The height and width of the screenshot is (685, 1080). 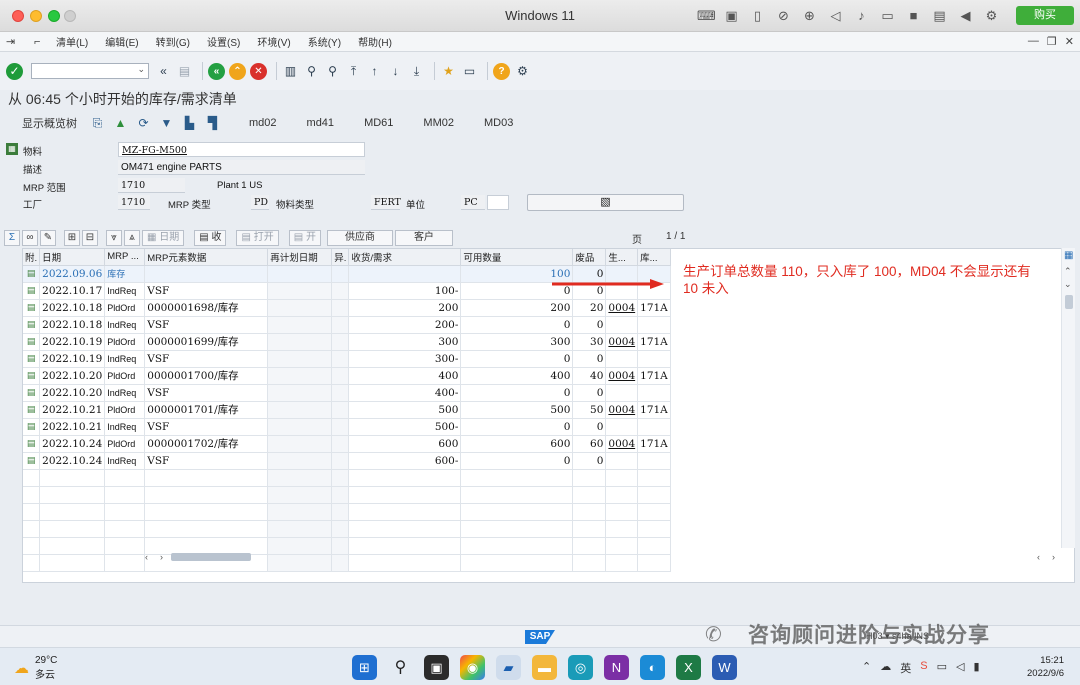 I want to click on table-row: ▤ 2022.10.20 IndReq VSF 400- 0 0, so click(x=347, y=393).